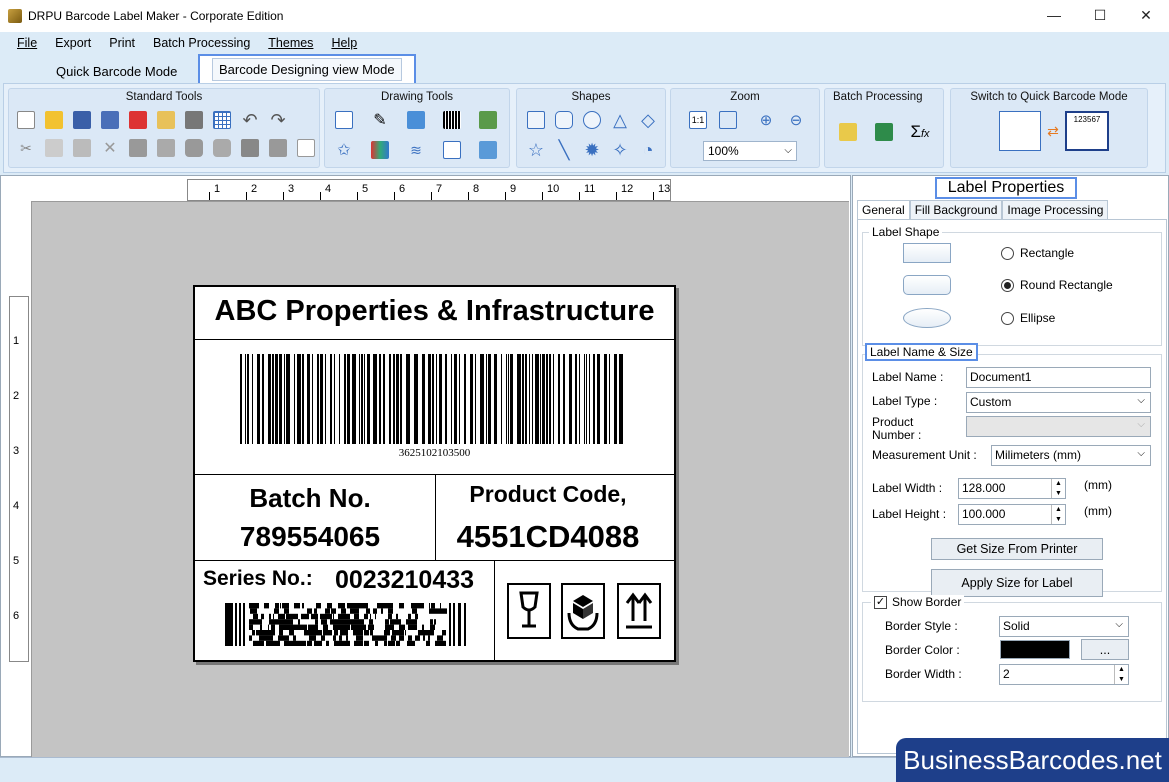 The width and height of the screenshot is (1169, 782). I want to click on delete-icon: ✕, so click(110, 148).